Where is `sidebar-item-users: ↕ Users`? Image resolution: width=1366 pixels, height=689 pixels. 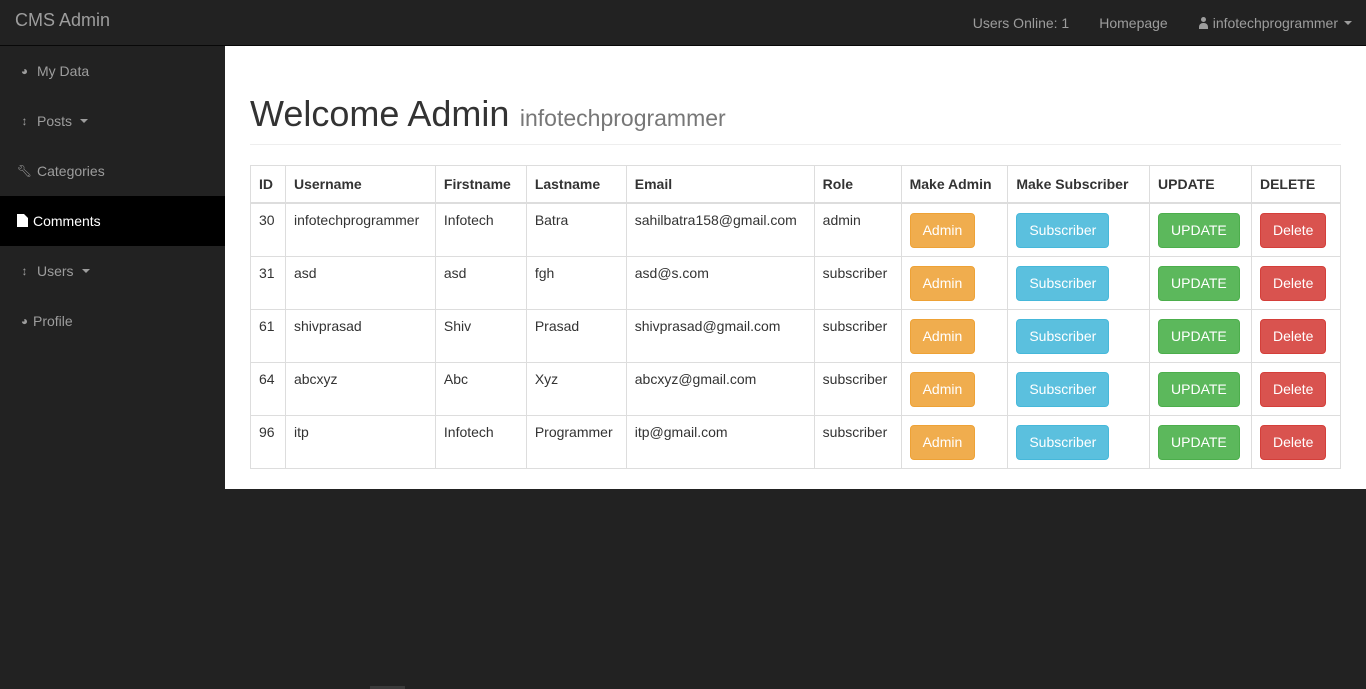 sidebar-item-users: ↕ Users is located at coordinates (112, 271).